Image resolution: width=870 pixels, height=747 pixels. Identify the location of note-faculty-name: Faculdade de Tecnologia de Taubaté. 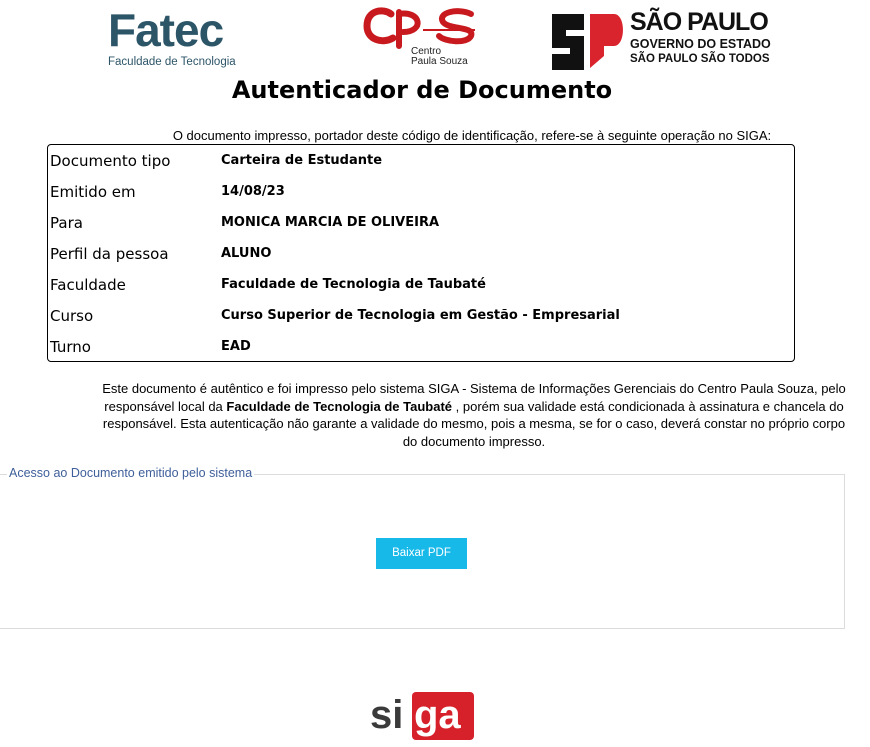
(339, 406).